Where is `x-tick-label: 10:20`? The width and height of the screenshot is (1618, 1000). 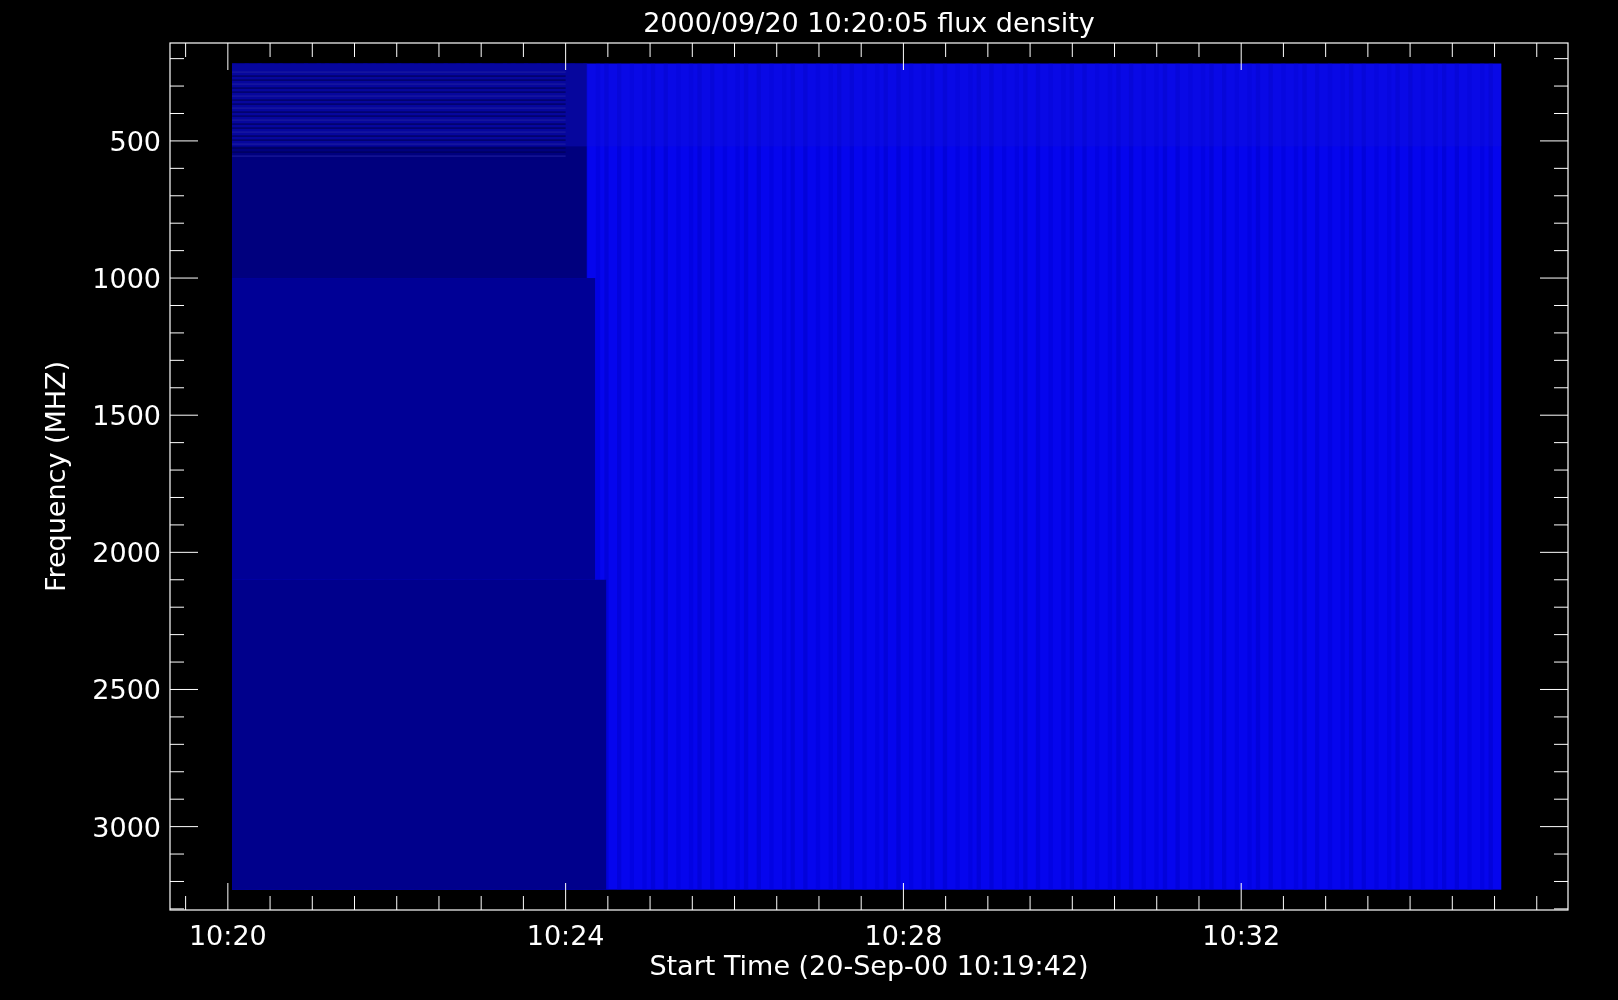 x-tick-label: 10:20 is located at coordinates (227, 935).